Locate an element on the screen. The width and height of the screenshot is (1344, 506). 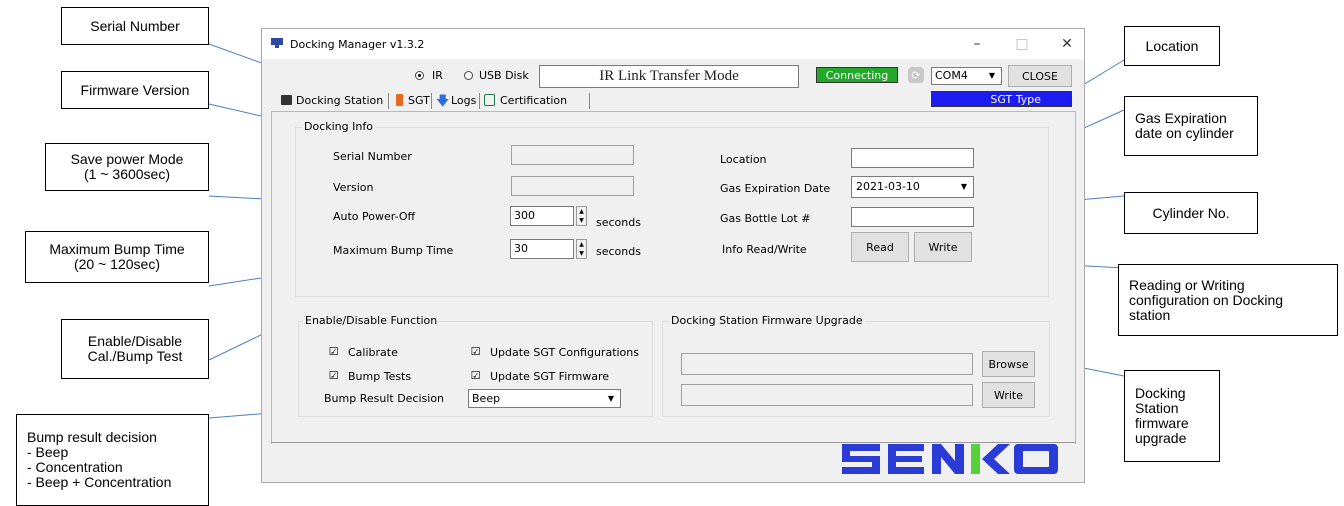
callout-gas-expiration: Gas Expiration date on cylinder is located at coordinates (1191, 126).